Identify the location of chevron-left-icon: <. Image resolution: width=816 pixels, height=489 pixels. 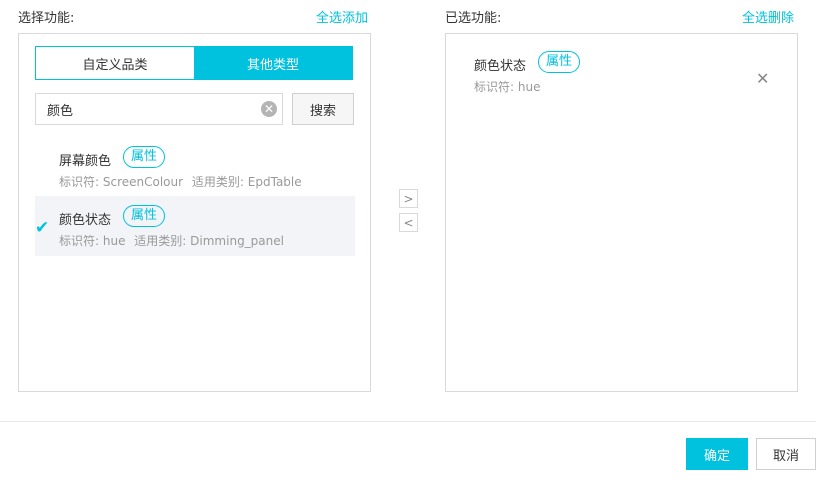
(408, 222).